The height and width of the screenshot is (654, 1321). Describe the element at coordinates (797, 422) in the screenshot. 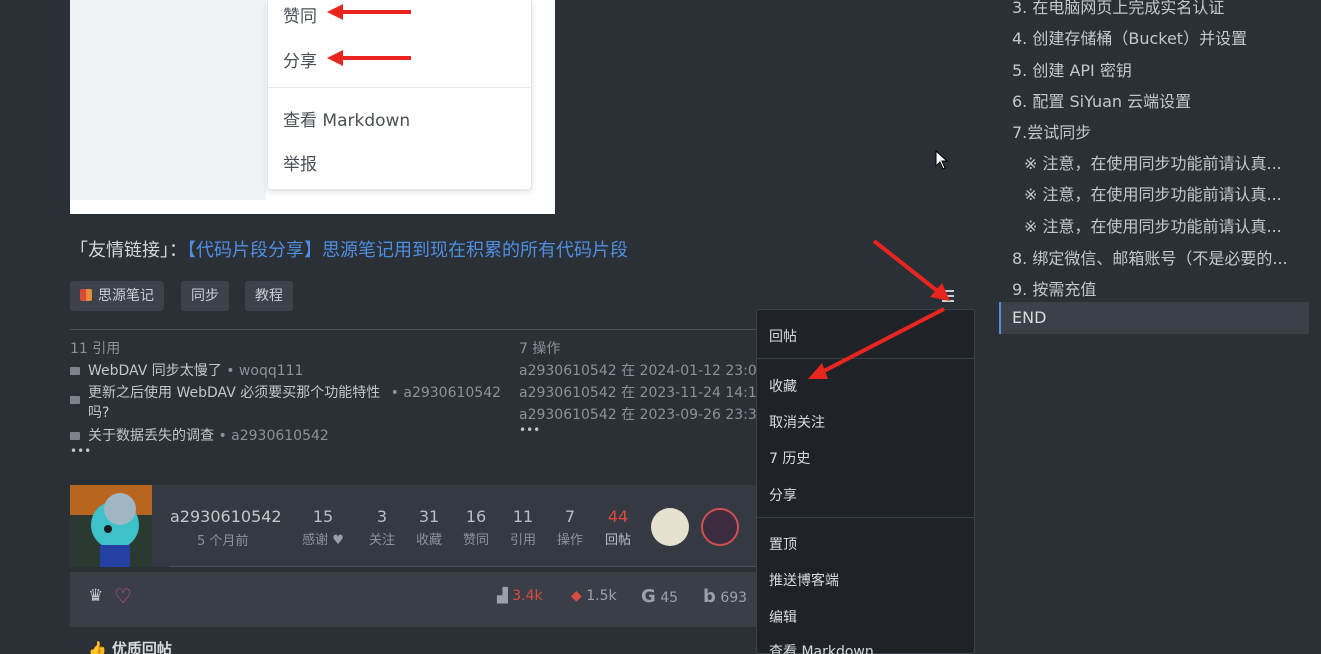

I see `menu-item-unfollow: 取消关注` at that location.